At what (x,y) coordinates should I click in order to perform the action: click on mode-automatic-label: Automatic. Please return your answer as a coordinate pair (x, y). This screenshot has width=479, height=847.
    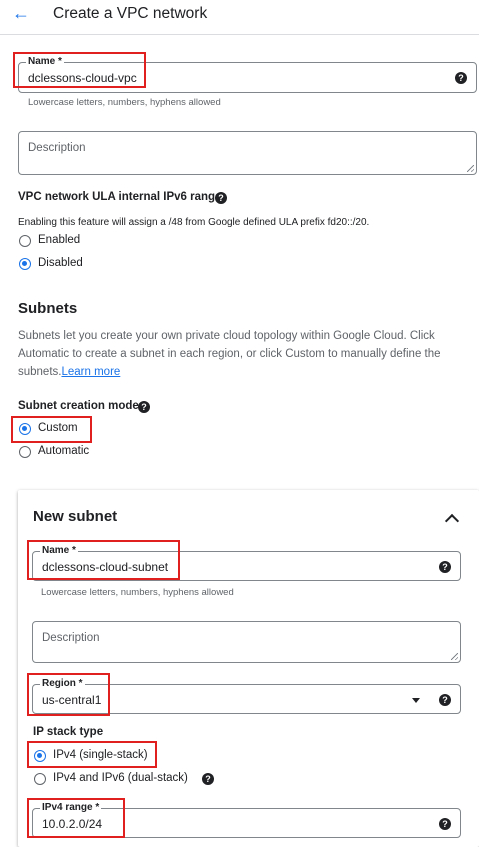
    Looking at the image, I should click on (64, 451).